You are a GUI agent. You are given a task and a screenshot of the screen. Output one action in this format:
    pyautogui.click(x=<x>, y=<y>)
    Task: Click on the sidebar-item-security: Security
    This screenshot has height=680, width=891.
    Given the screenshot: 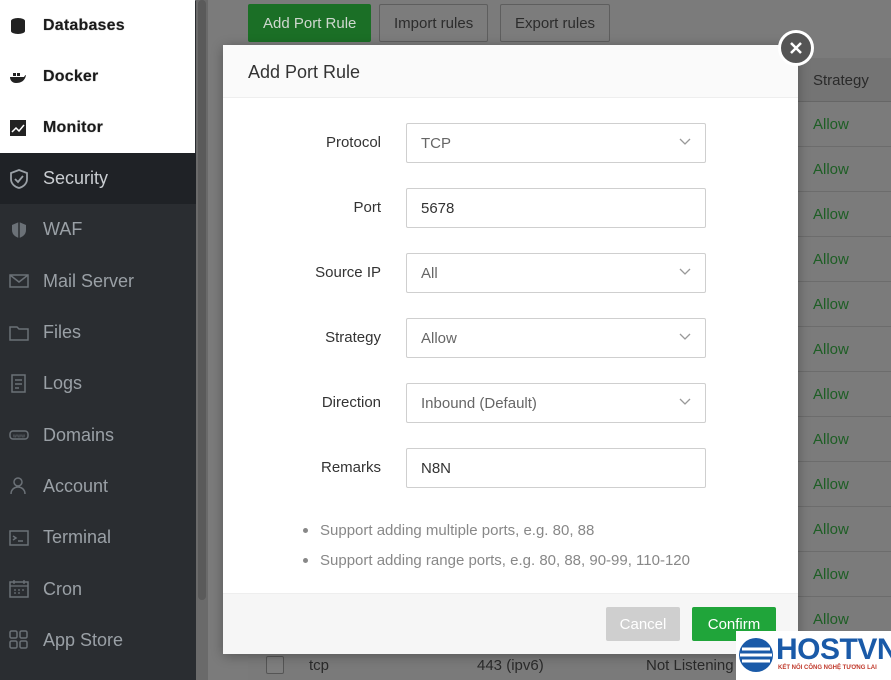 What is the action you would take?
    pyautogui.click(x=98, y=179)
    